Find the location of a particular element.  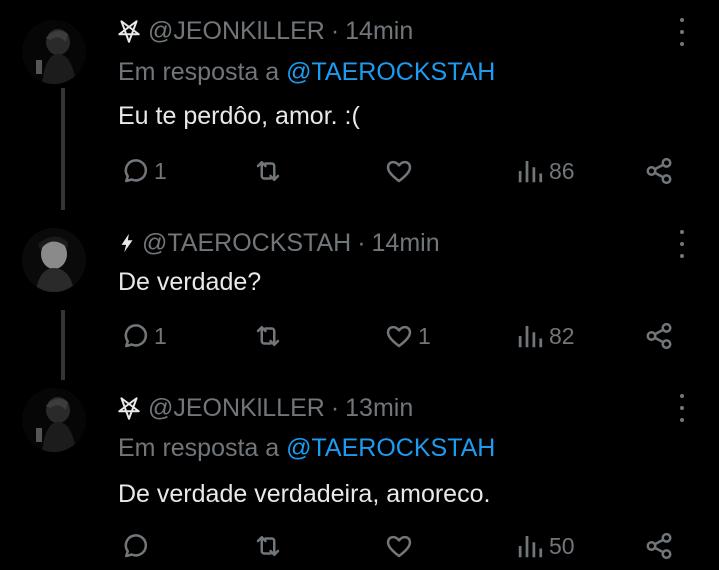

tweet-text: Eu te perdôo, amor. :( is located at coordinates (239, 116).